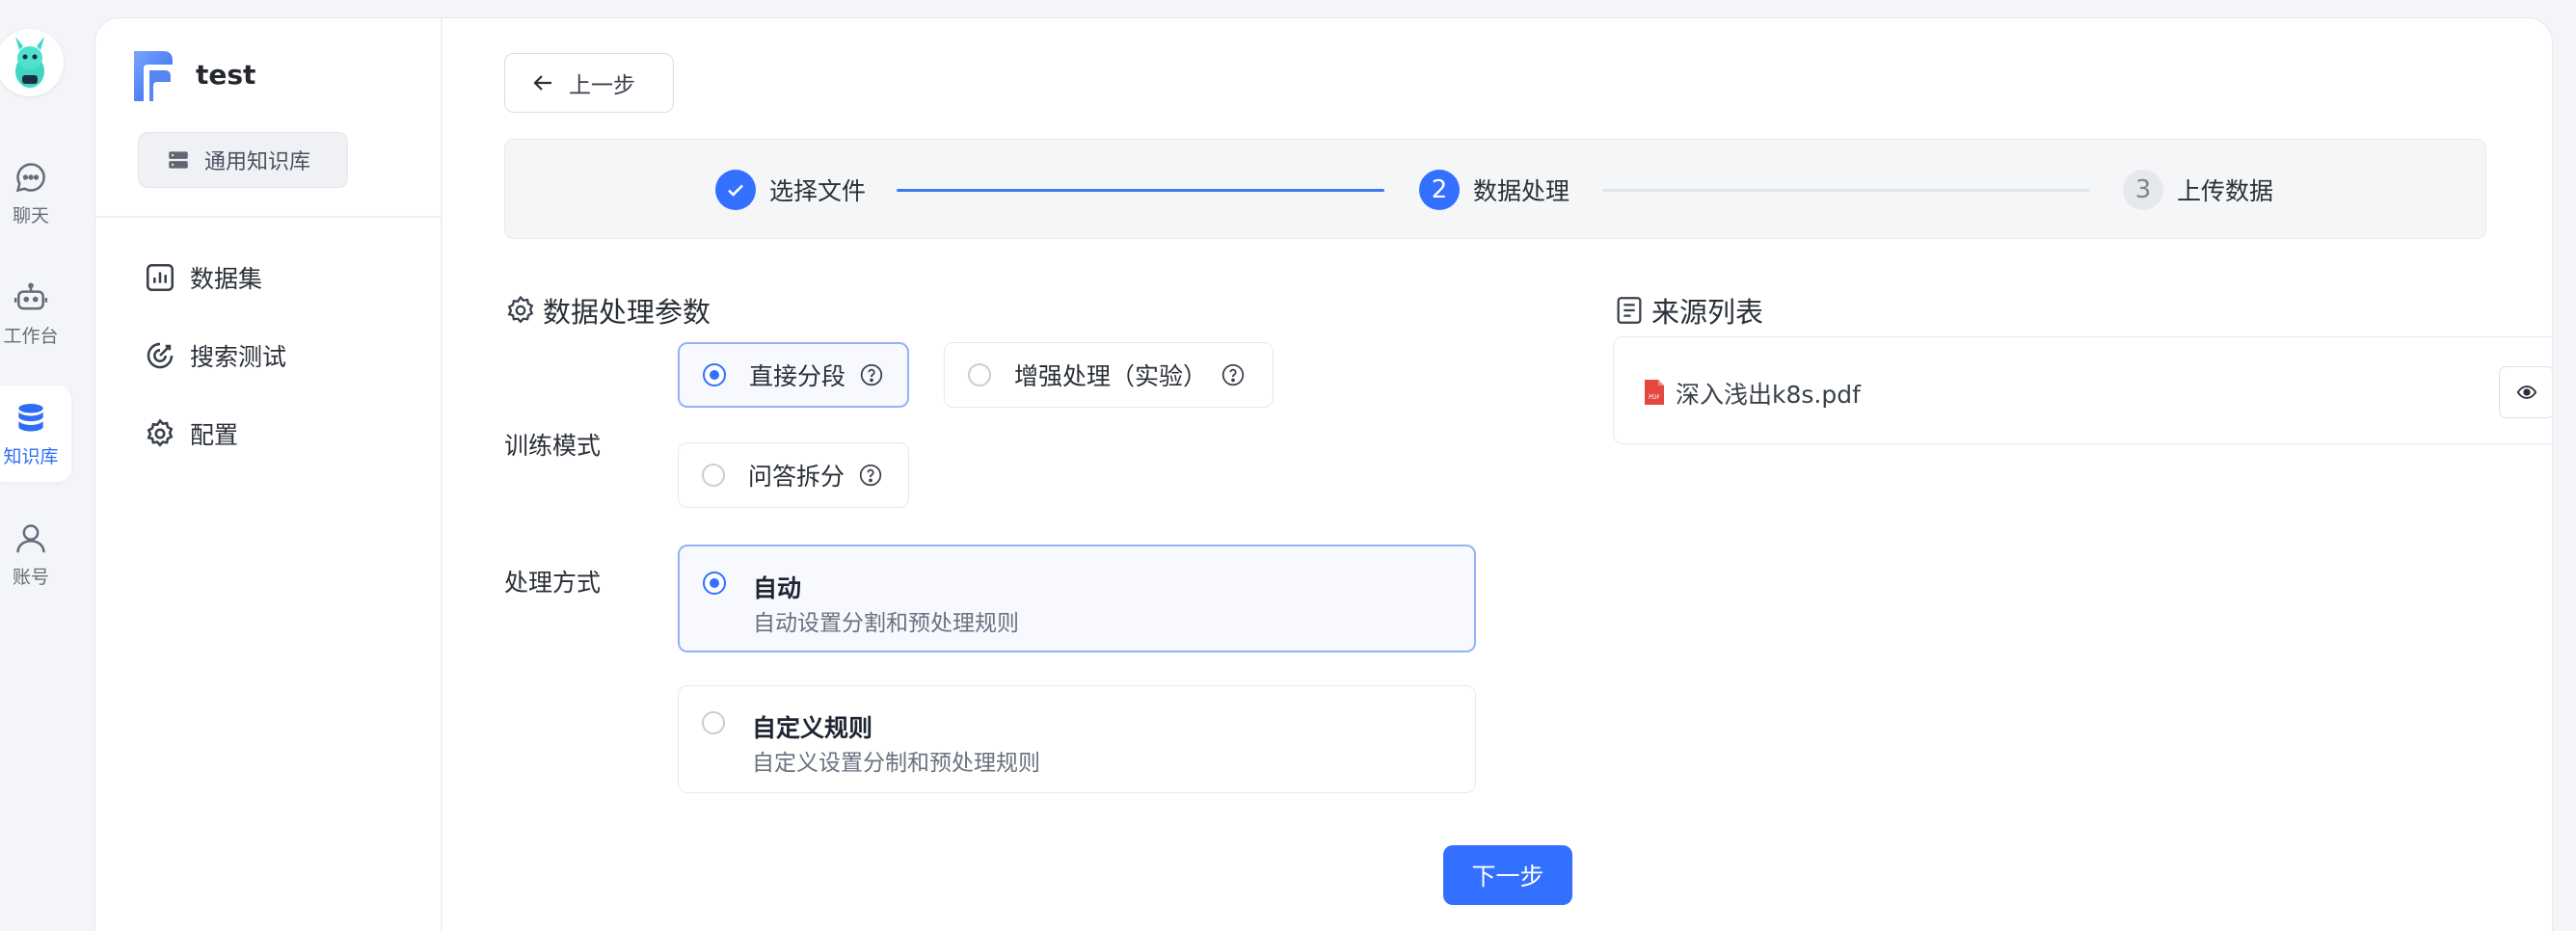 The image size is (2576, 931). I want to click on robot-icon, so click(31, 295).